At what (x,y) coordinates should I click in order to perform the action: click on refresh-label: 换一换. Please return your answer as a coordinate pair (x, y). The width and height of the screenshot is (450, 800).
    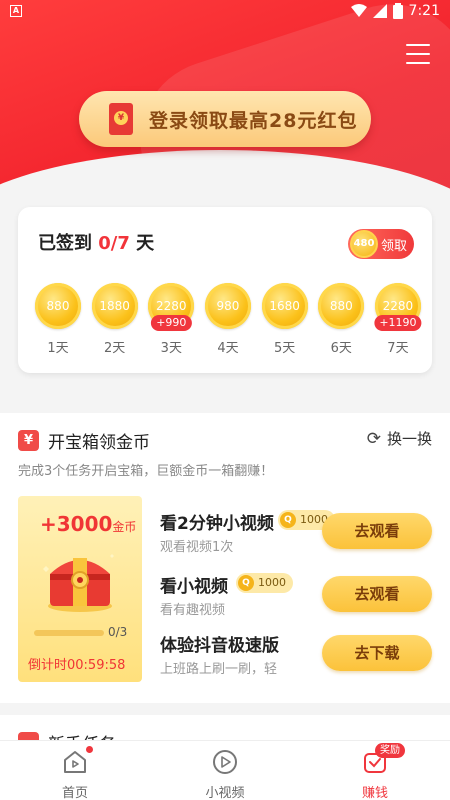
    Looking at the image, I should click on (409, 439).